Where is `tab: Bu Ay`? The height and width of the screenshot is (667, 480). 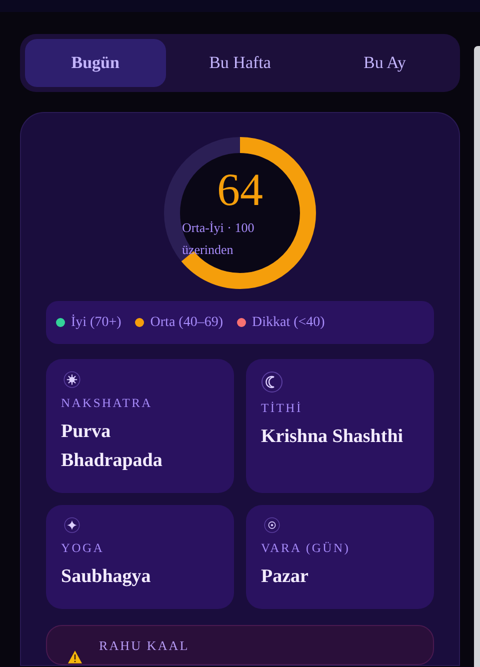 tab: Bu Ay is located at coordinates (385, 63).